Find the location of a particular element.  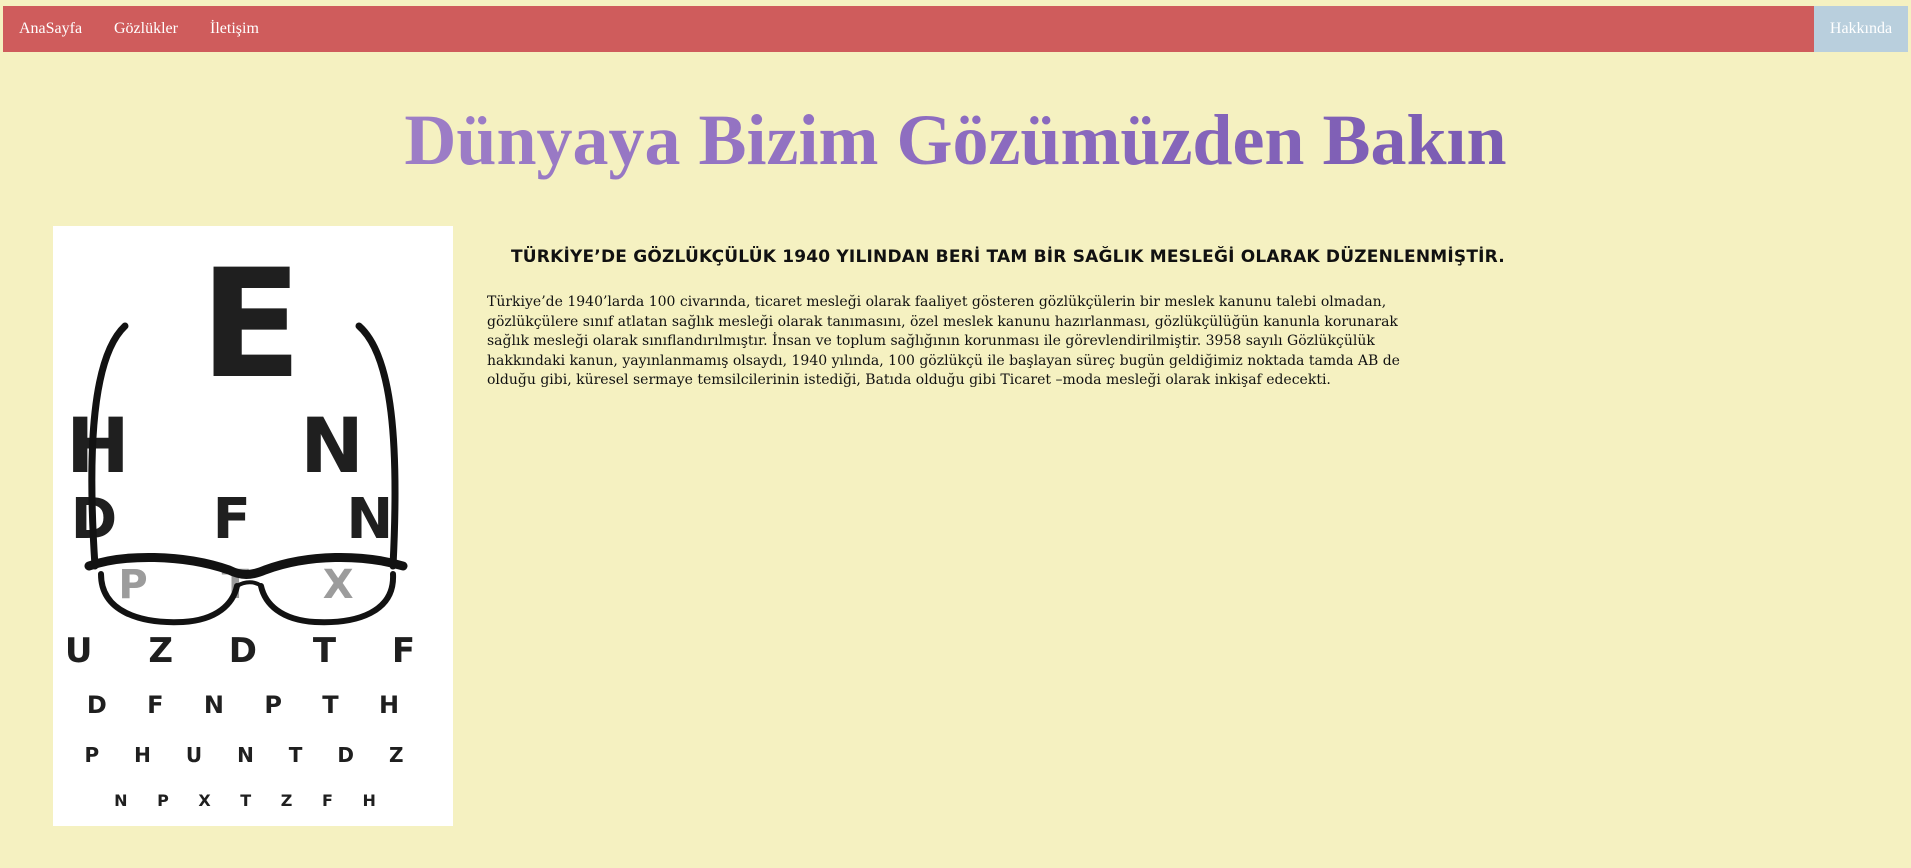

eye-chart-row-6: D F N P T H is located at coordinates (251, 705).